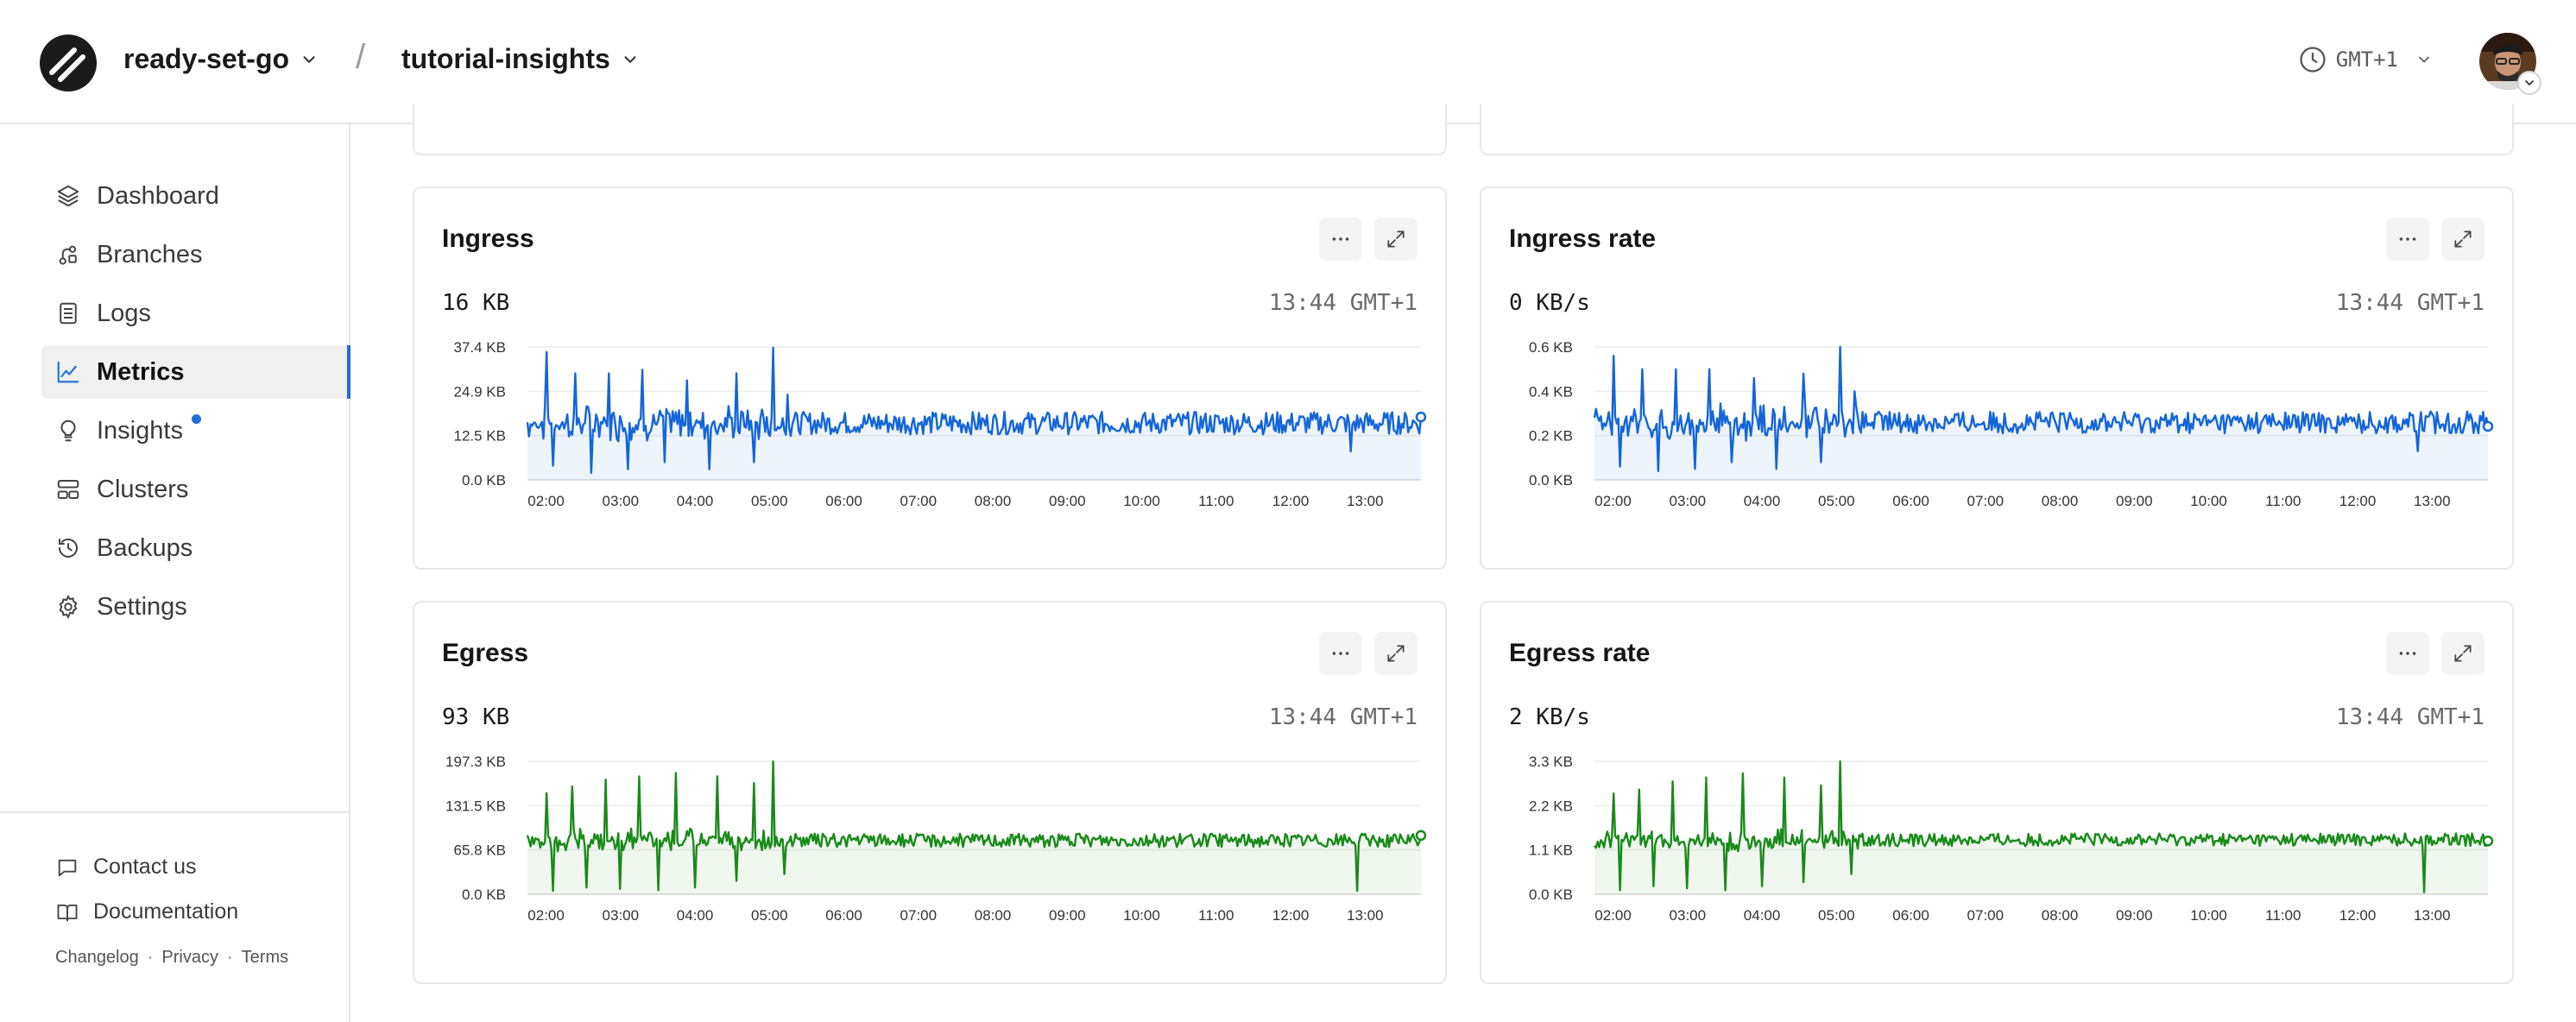 The image size is (2576, 1022). I want to click on user-avatar, so click(2510, 64).